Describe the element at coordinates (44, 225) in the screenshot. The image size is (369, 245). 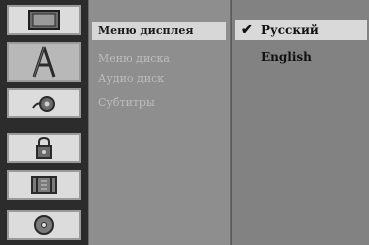
I see `disc-icon` at that location.